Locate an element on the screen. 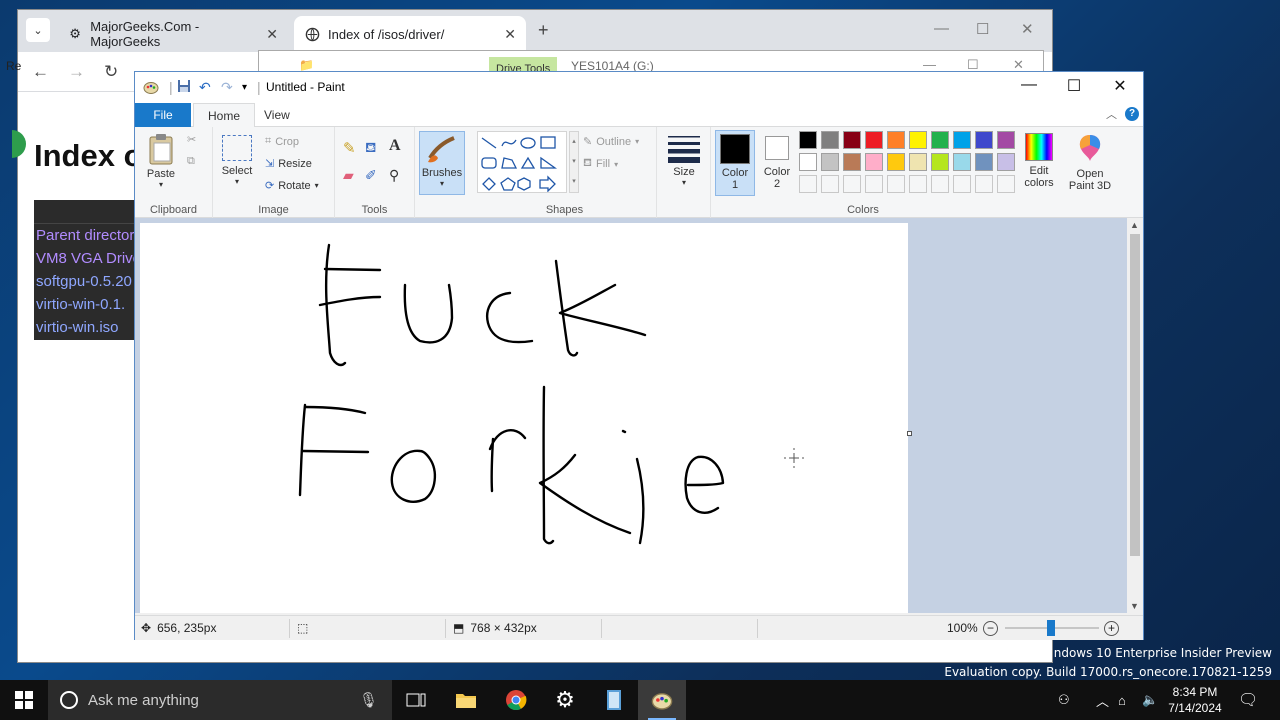 The image size is (1280, 720). scroll-down-icon: ▼ is located at coordinates (1134, 606).